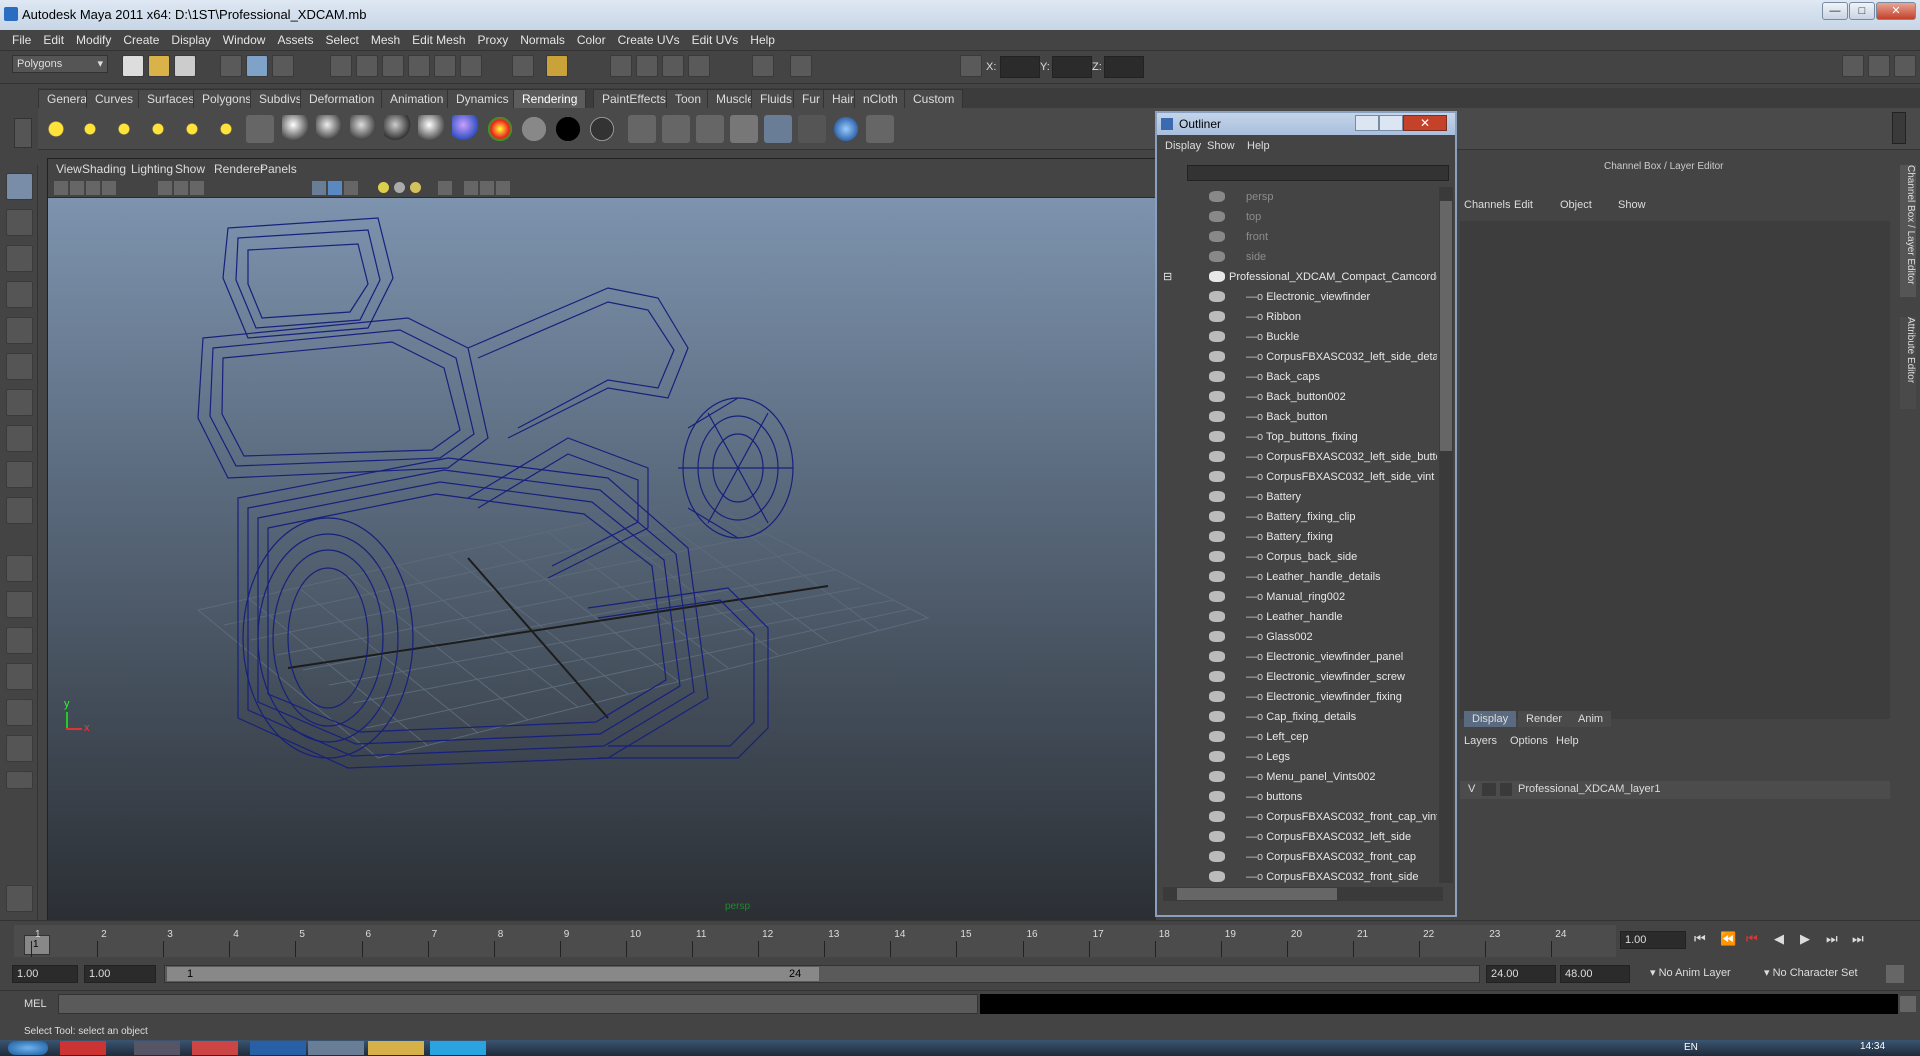 This screenshot has height=1056, width=1920. Describe the element at coordinates (90, 129) in the screenshot. I see `directional-light-icon` at that location.